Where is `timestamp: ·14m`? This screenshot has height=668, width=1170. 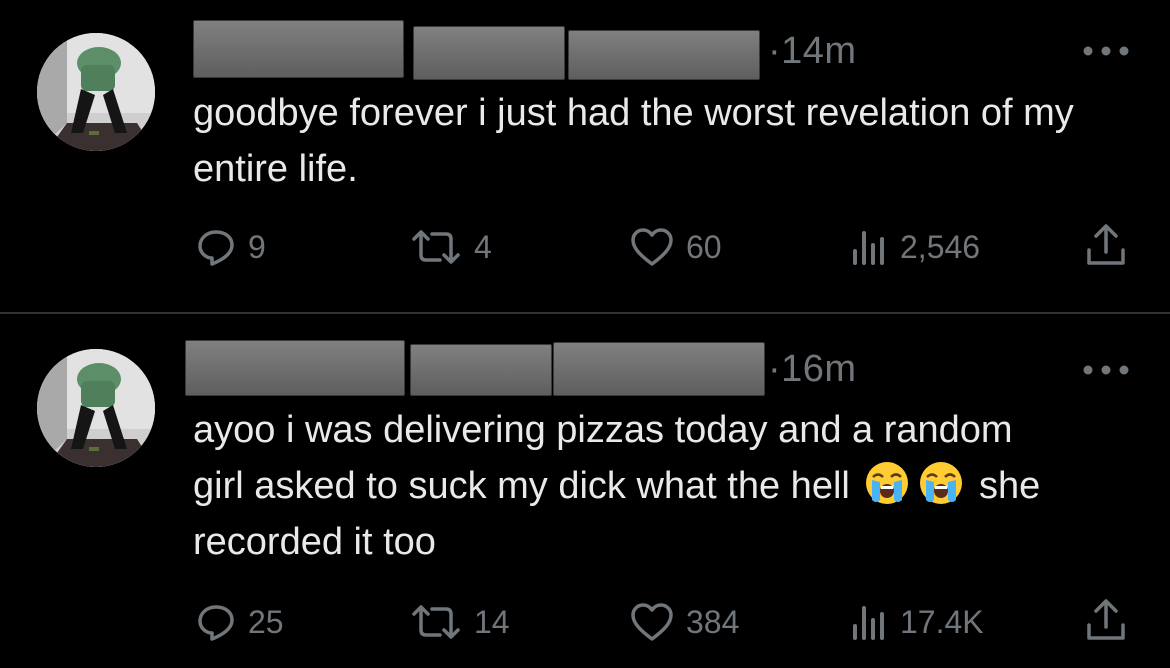
timestamp: ·14m is located at coordinates (812, 51).